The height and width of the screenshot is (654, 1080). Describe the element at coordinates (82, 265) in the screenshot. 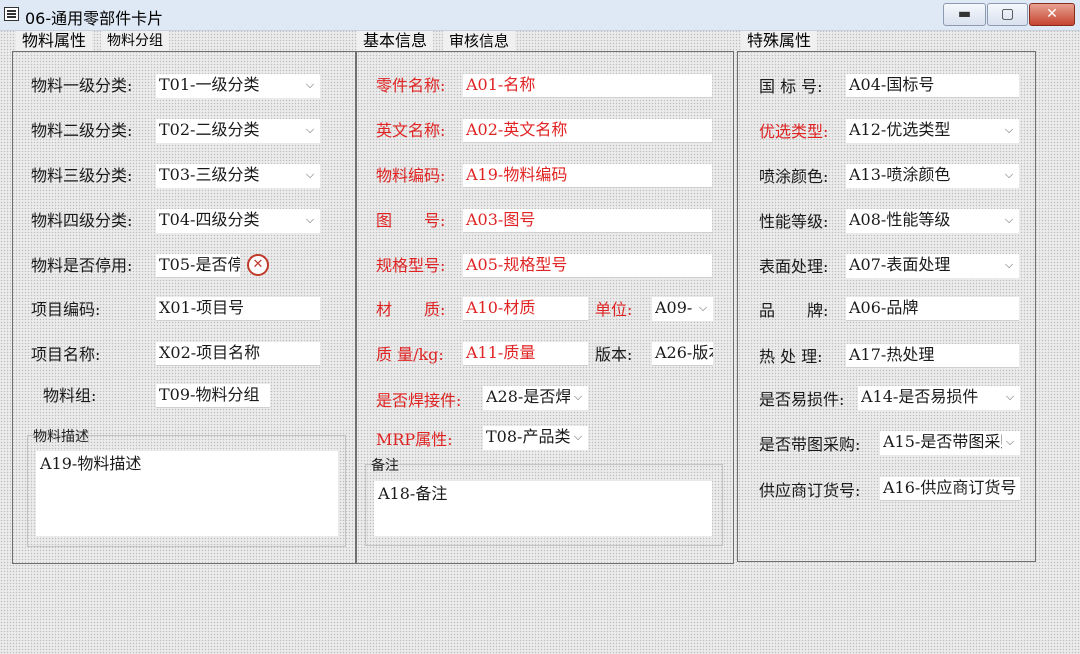

I see `material-disabled-label: 物料是否停用:` at that location.